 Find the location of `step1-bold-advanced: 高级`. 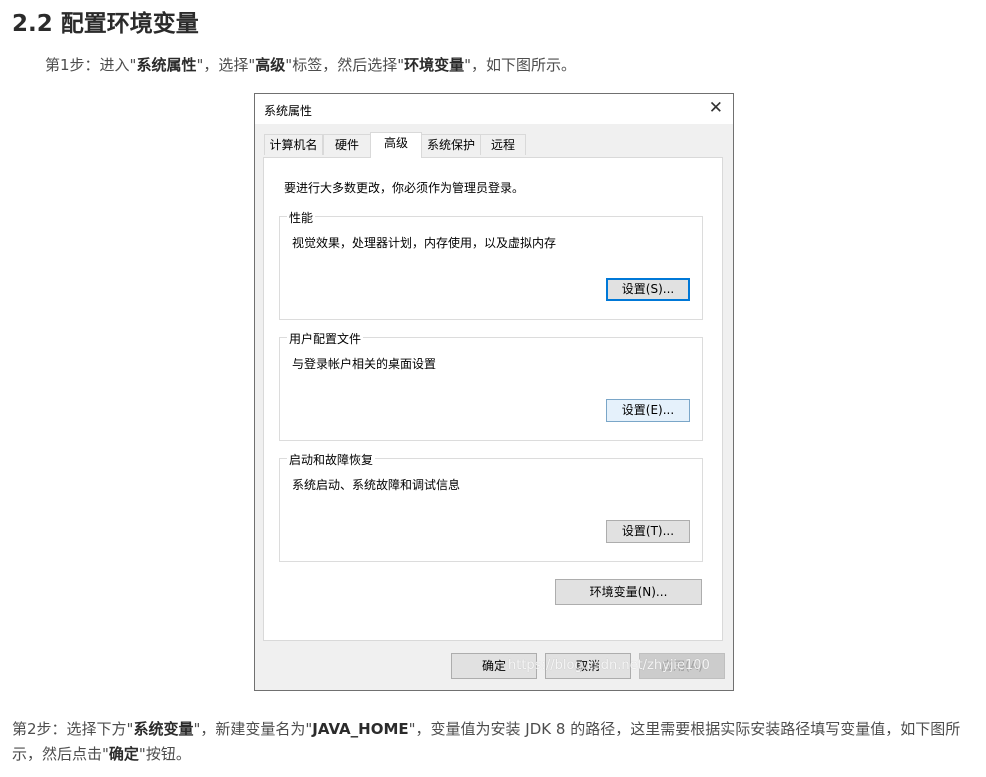

step1-bold-advanced: 高级 is located at coordinates (270, 65).